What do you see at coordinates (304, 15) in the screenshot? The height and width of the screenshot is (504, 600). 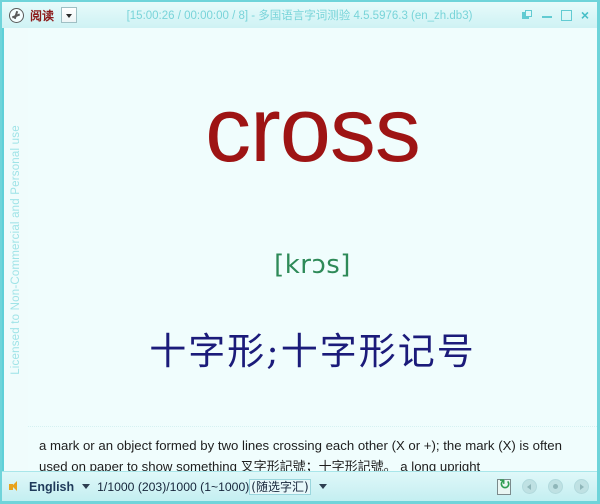 I see `window-title-appname: 多国语言字词测验` at bounding box center [304, 15].